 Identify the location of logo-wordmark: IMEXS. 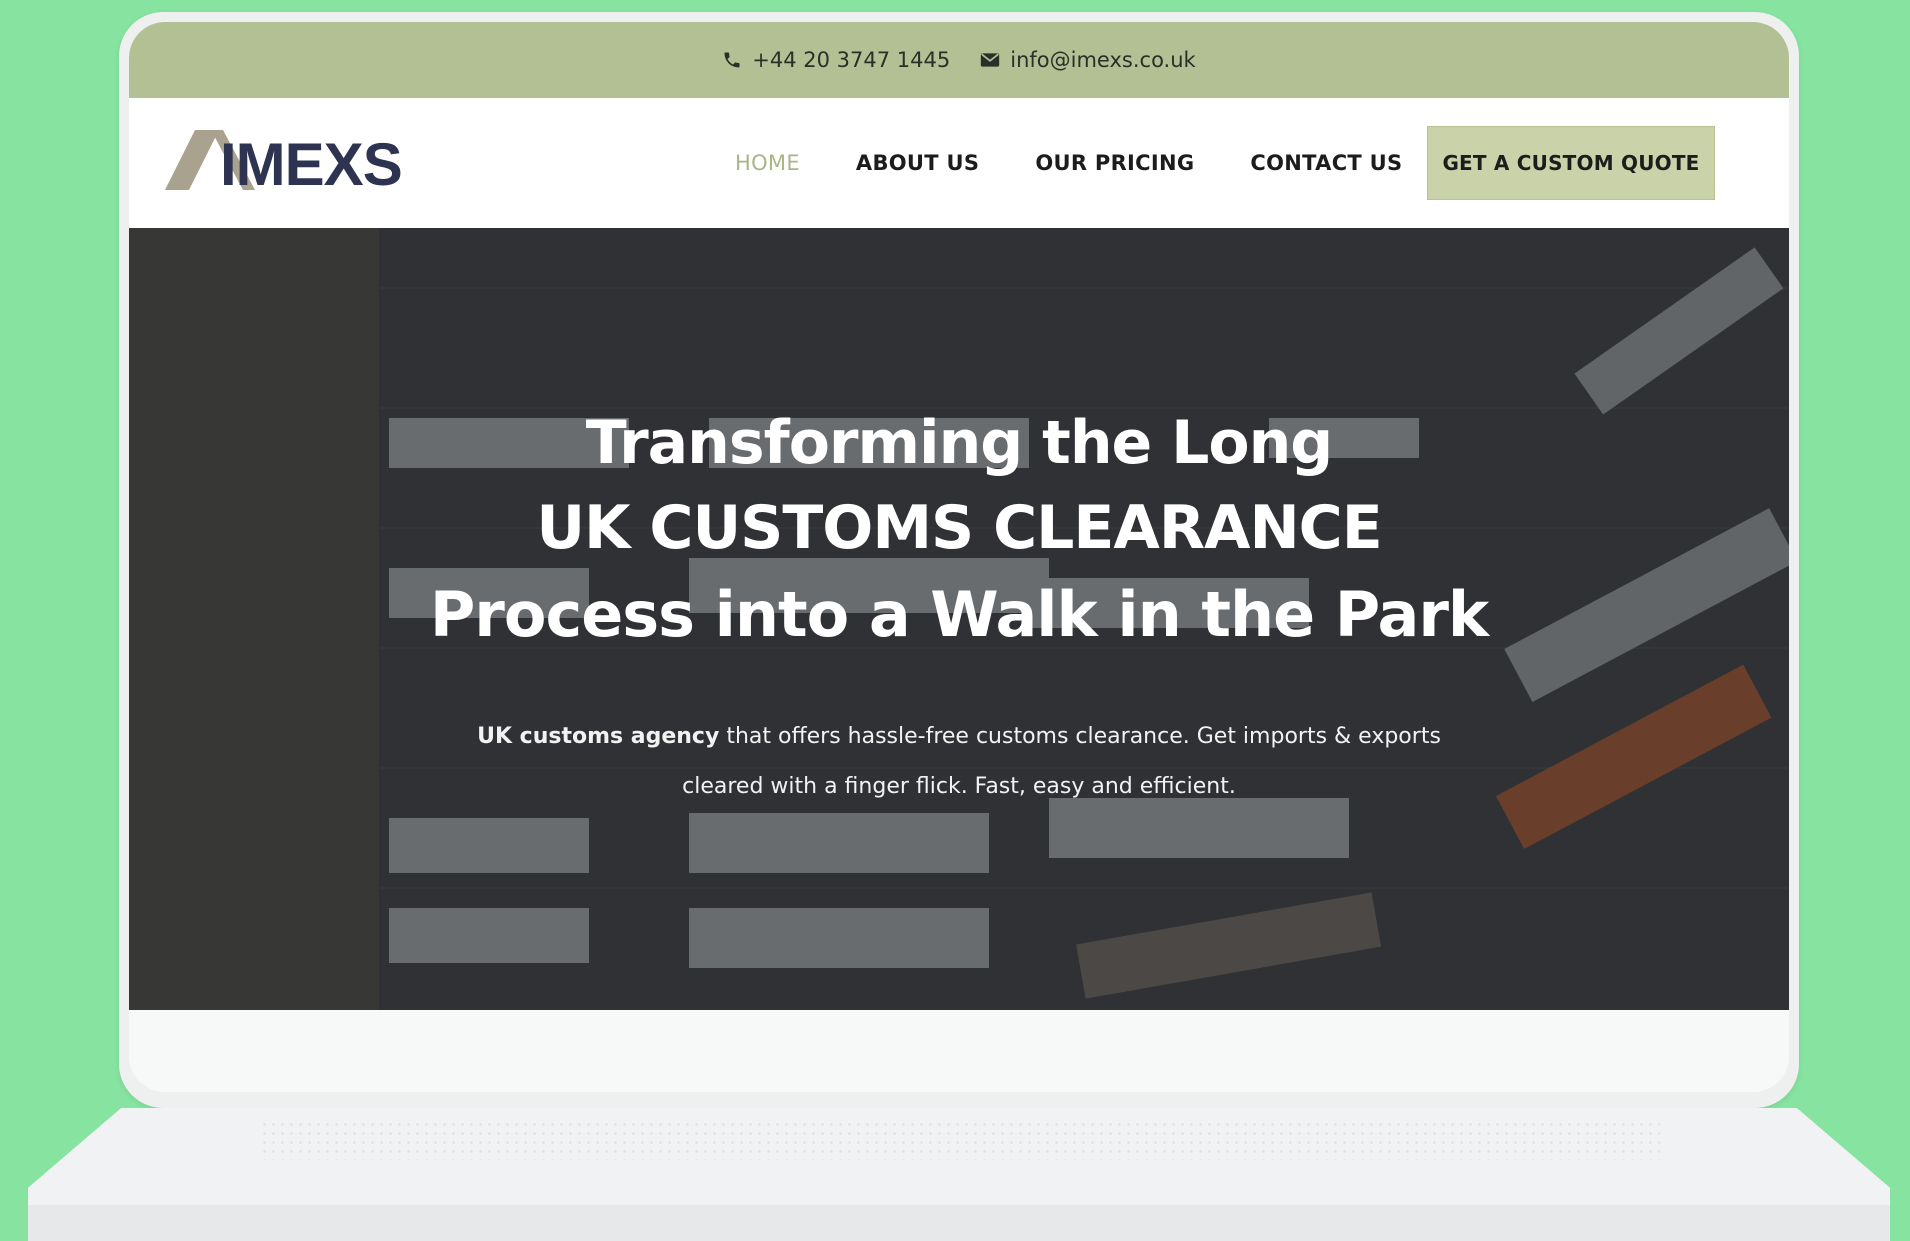
(311, 164).